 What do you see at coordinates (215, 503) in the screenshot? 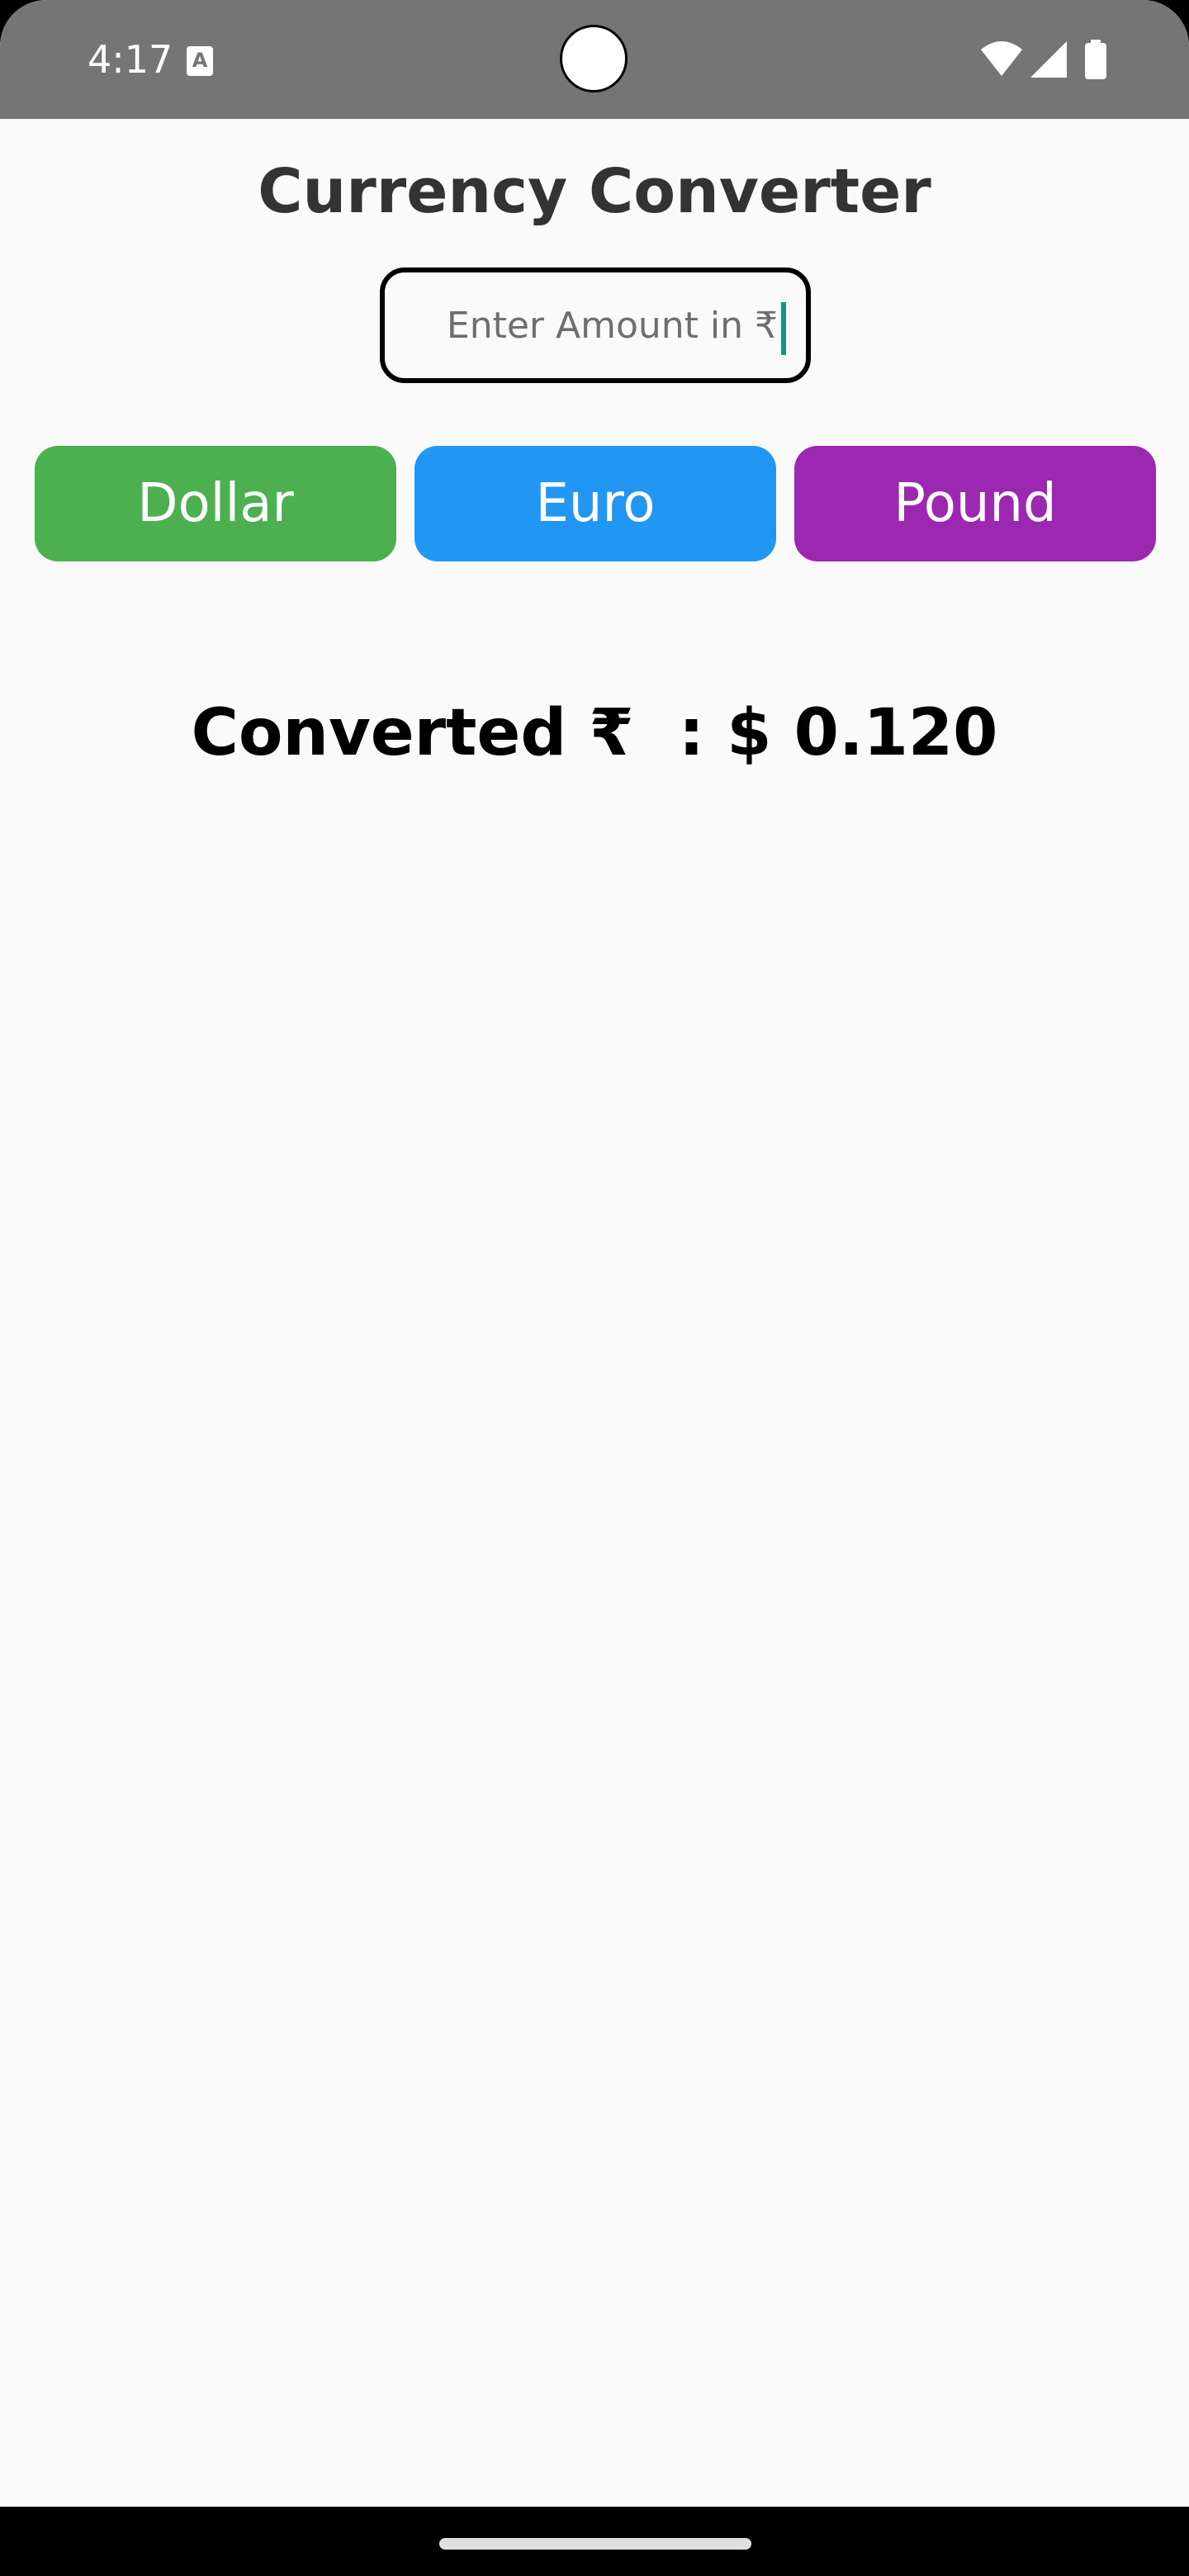
I see `dollar-button: Dollar` at bounding box center [215, 503].